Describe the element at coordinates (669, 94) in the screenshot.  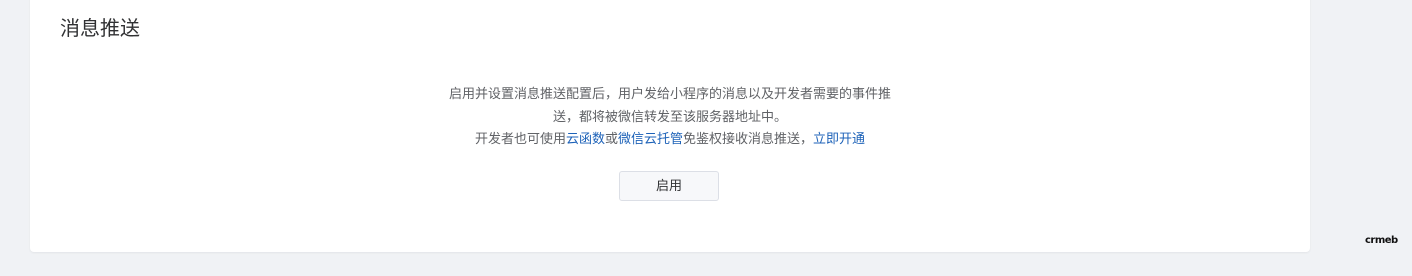
I see `description-line-1: 启用并设置消息推送配置后，用户发给小程序的消息以及开发者需要的事件推` at that location.